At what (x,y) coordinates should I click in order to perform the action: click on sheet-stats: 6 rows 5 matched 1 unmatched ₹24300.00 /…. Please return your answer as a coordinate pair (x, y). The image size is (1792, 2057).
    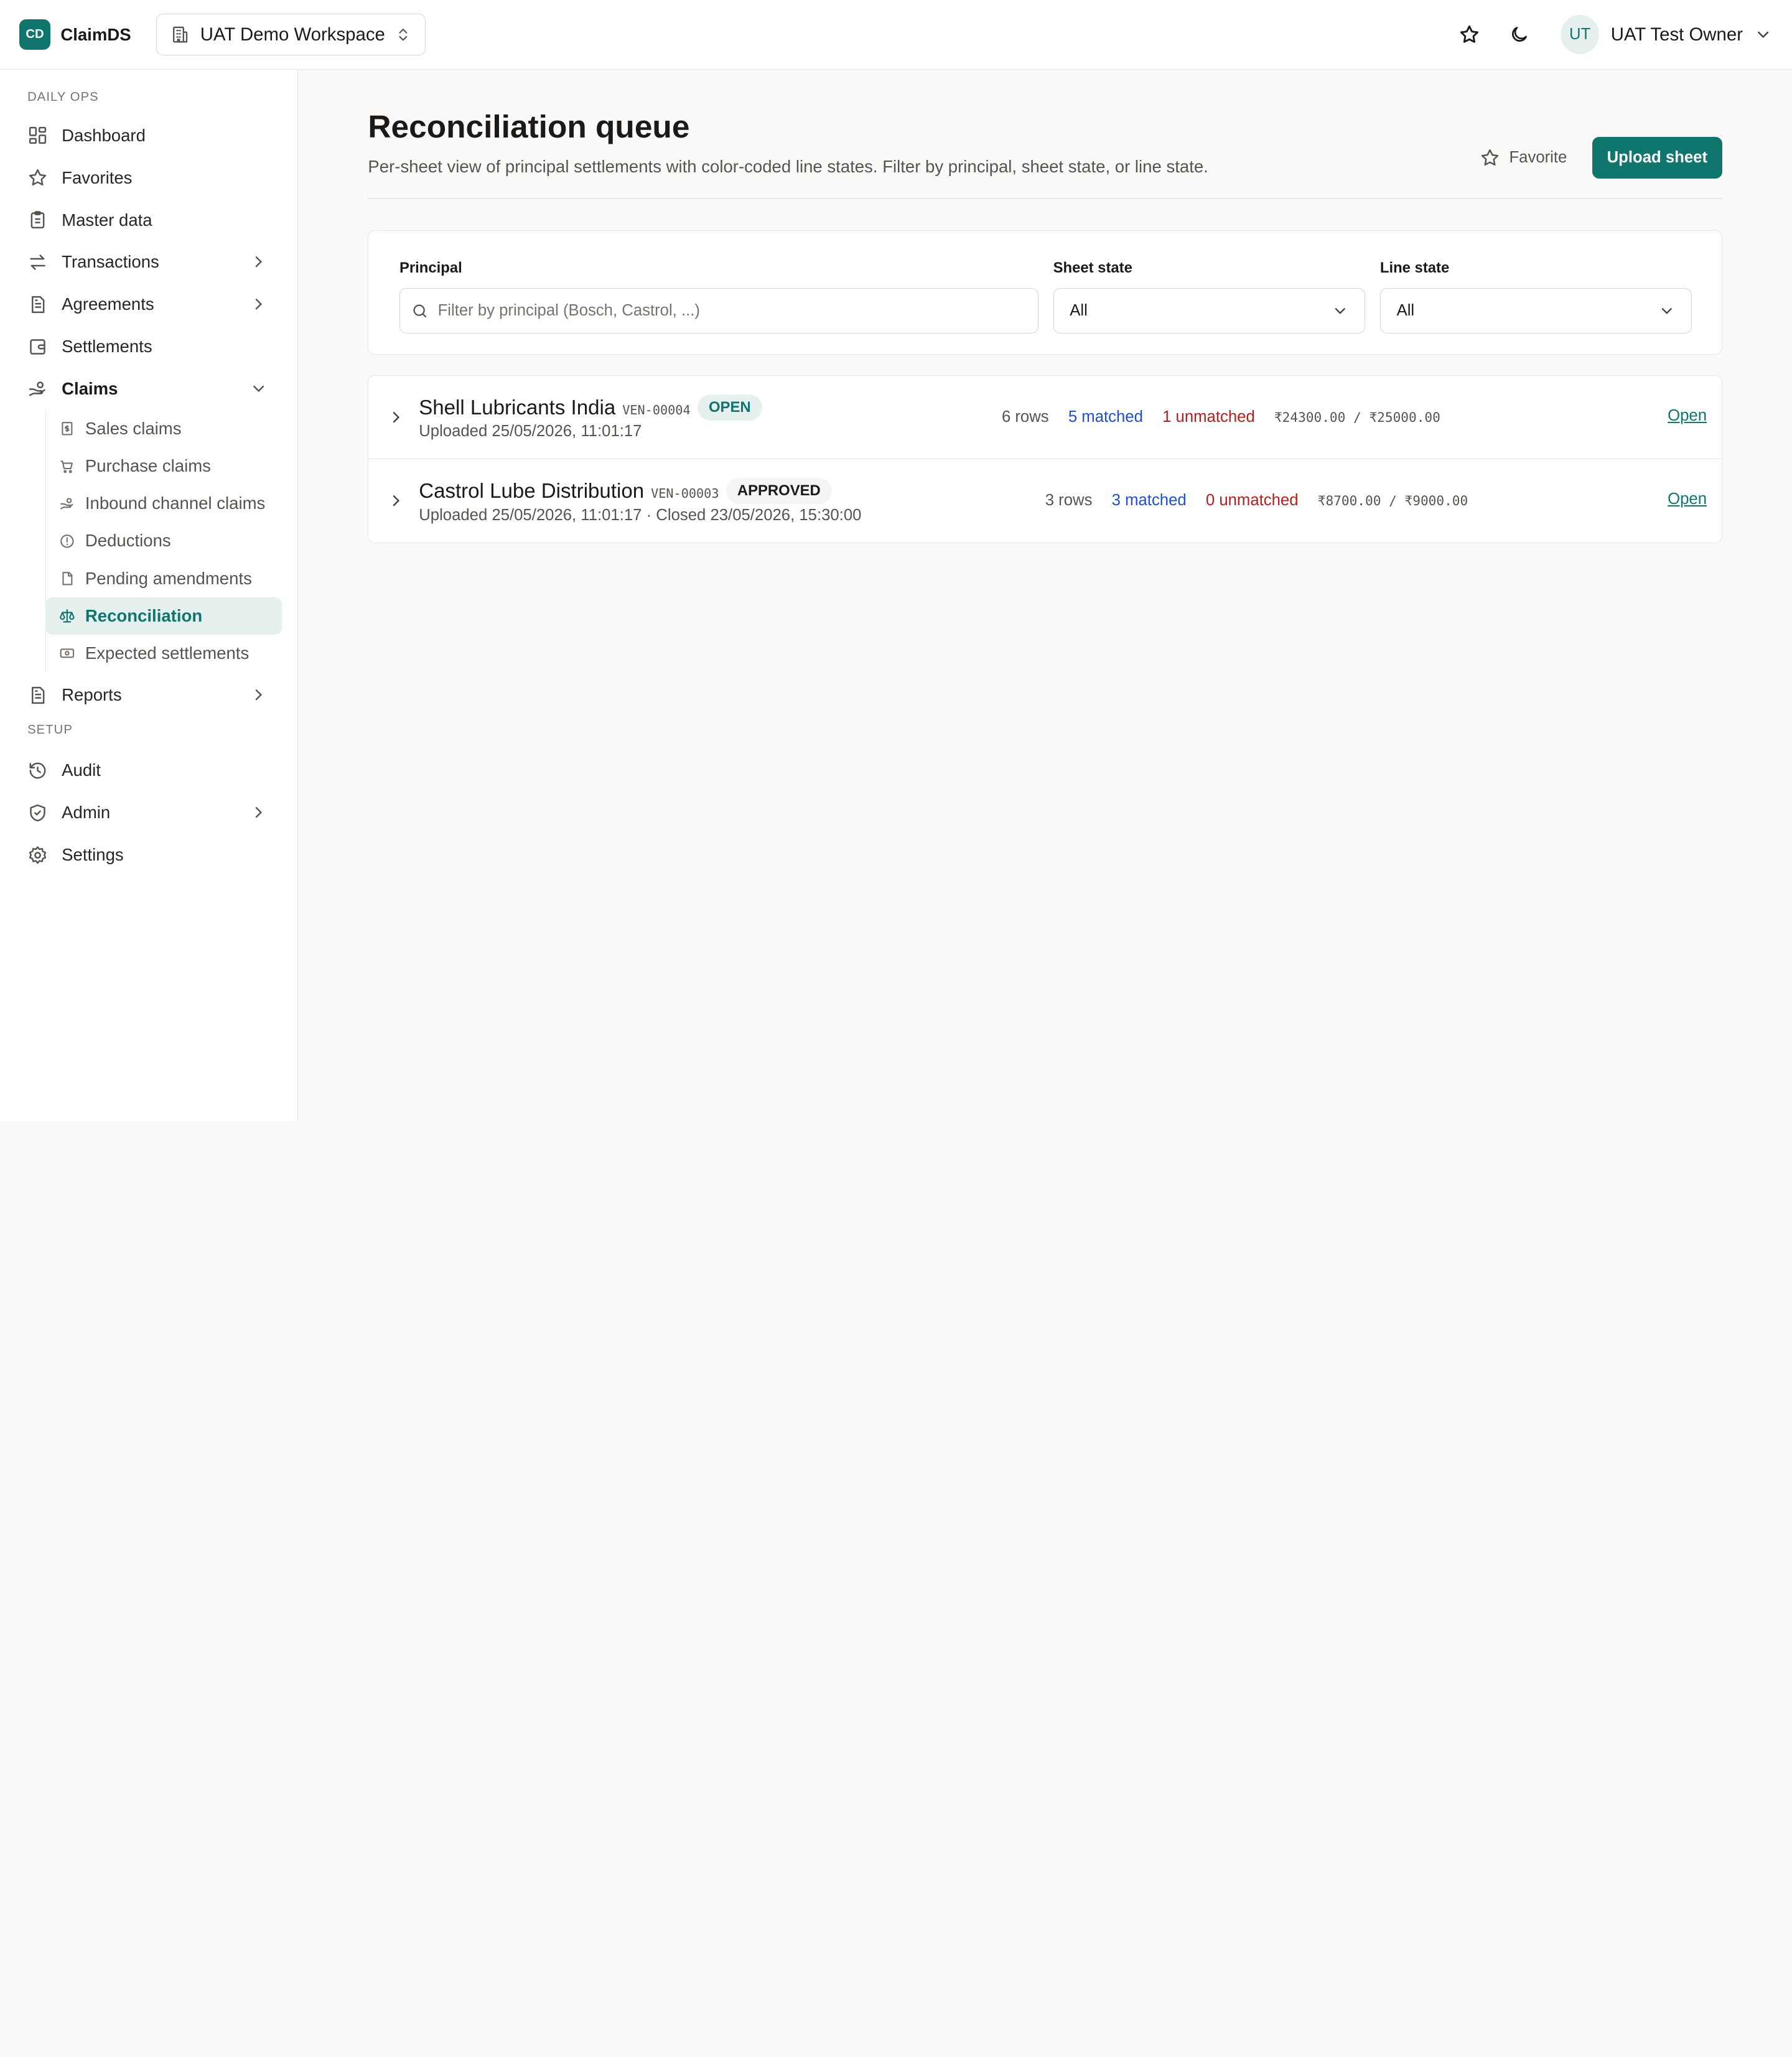
    Looking at the image, I should click on (1221, 417).